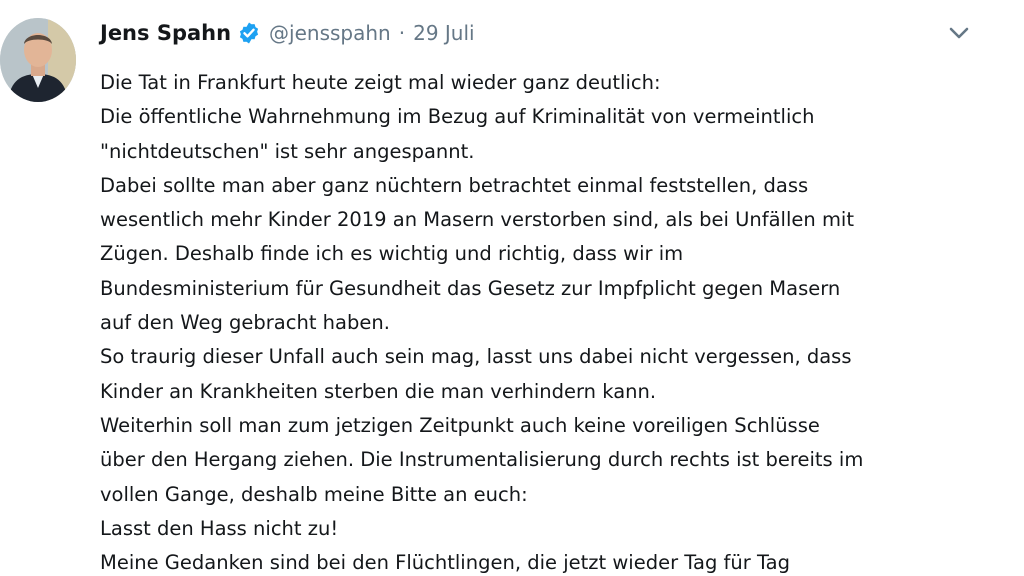 This screenshot has height=576, width=1024. I want to click on tweet-header: Jens Spahn @jensspahn · 29 Juli, so click(287, 33).